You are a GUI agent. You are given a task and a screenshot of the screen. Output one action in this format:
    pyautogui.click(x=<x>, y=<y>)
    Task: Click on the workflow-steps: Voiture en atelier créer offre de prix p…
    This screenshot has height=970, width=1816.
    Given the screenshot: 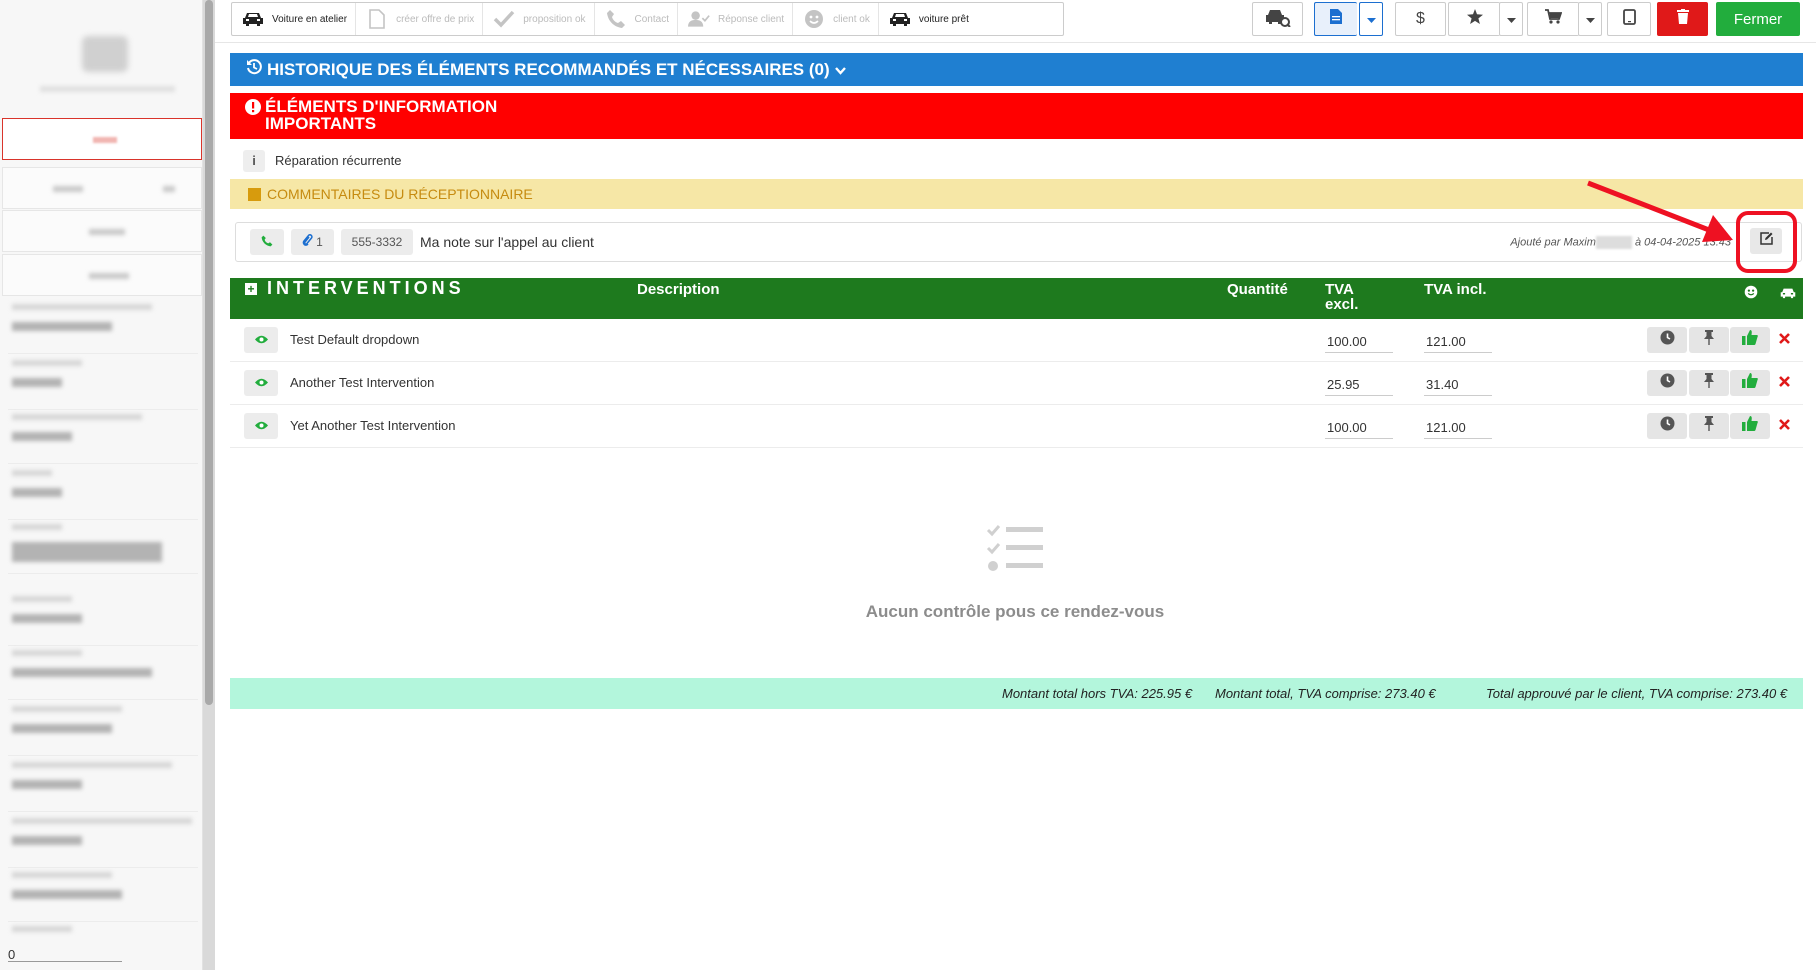 What is the action you would take?
    pyautogui.click(x=647, y=19)
    